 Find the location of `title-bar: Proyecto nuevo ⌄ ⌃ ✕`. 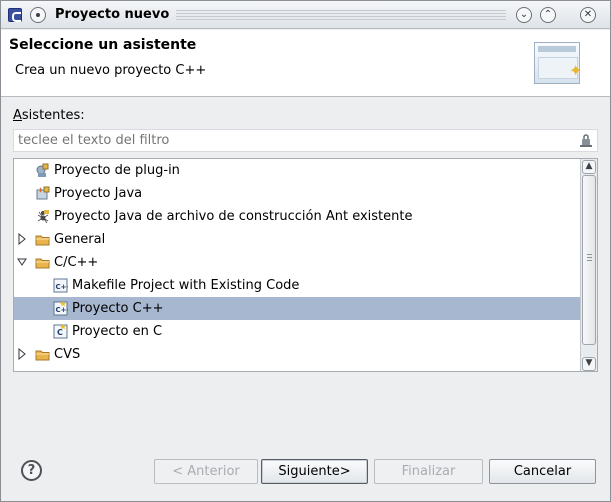

title-bar: Proyecto nuevo ⌄ ⌃ ✕ is located at coordinates (305, 15).